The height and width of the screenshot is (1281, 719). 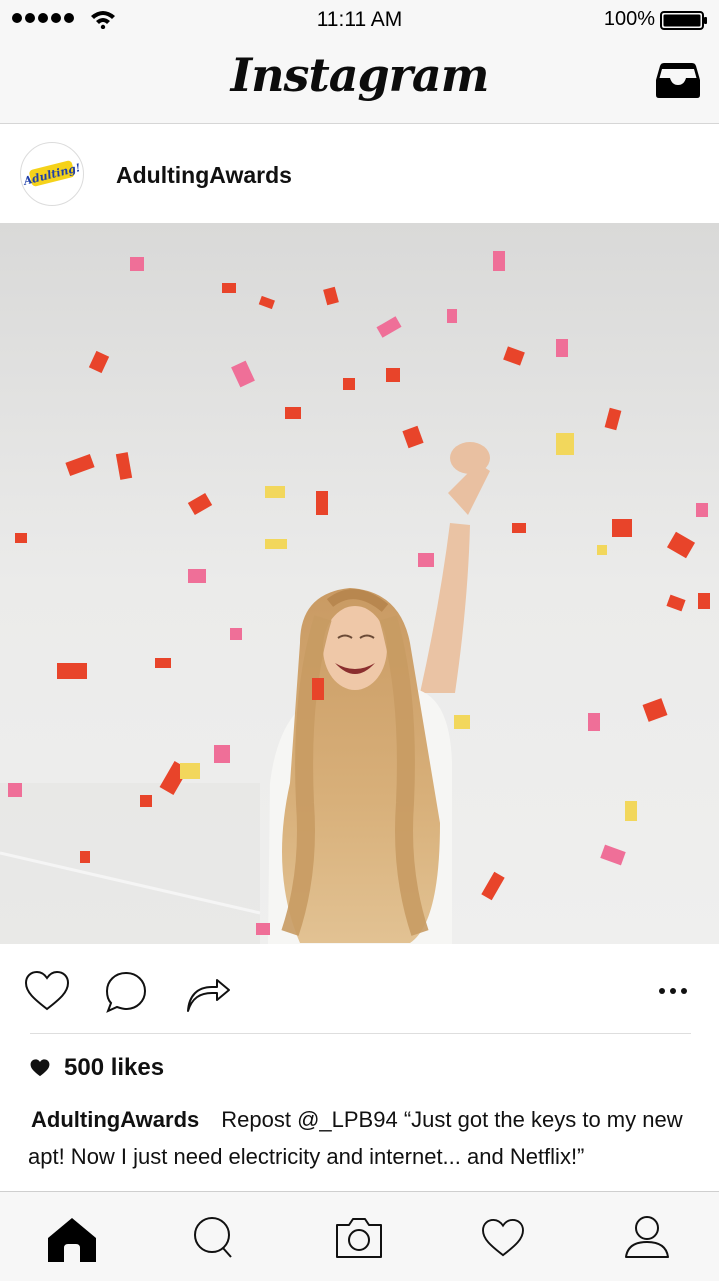 I want to click on comment-bubble-icon, so click(x=126, y=992).